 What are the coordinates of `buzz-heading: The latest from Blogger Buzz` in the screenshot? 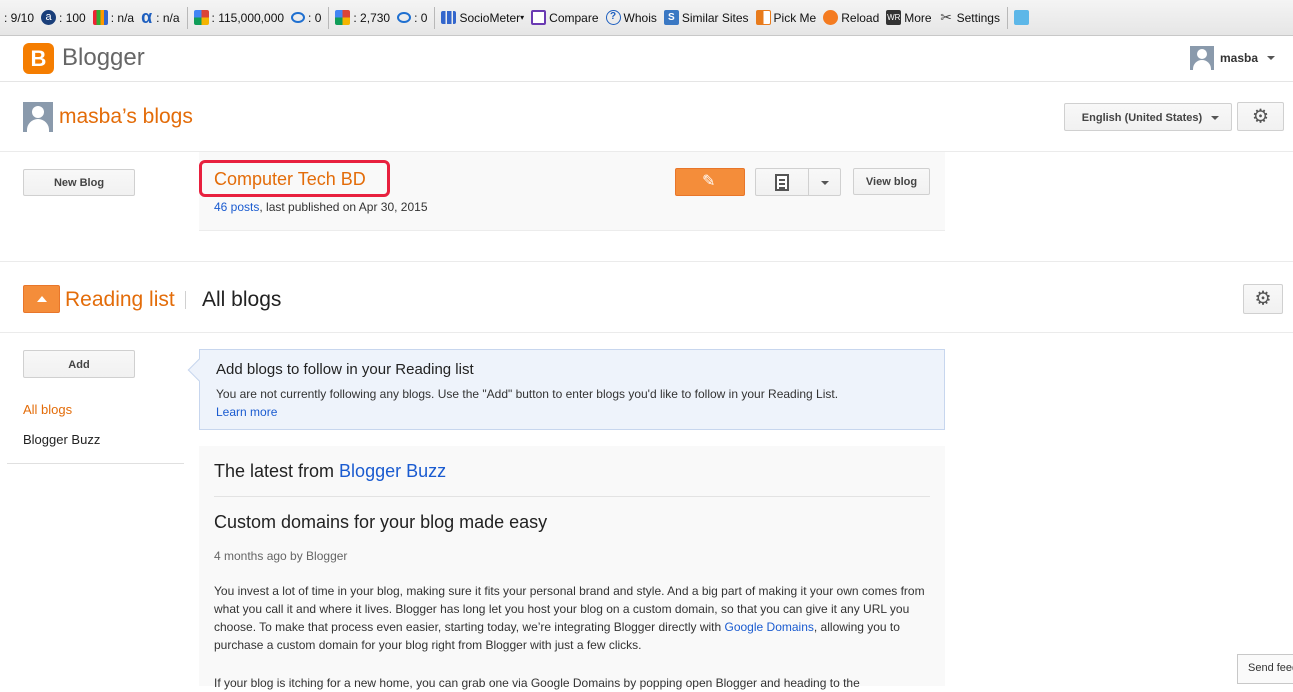 It's located at (330, 471).